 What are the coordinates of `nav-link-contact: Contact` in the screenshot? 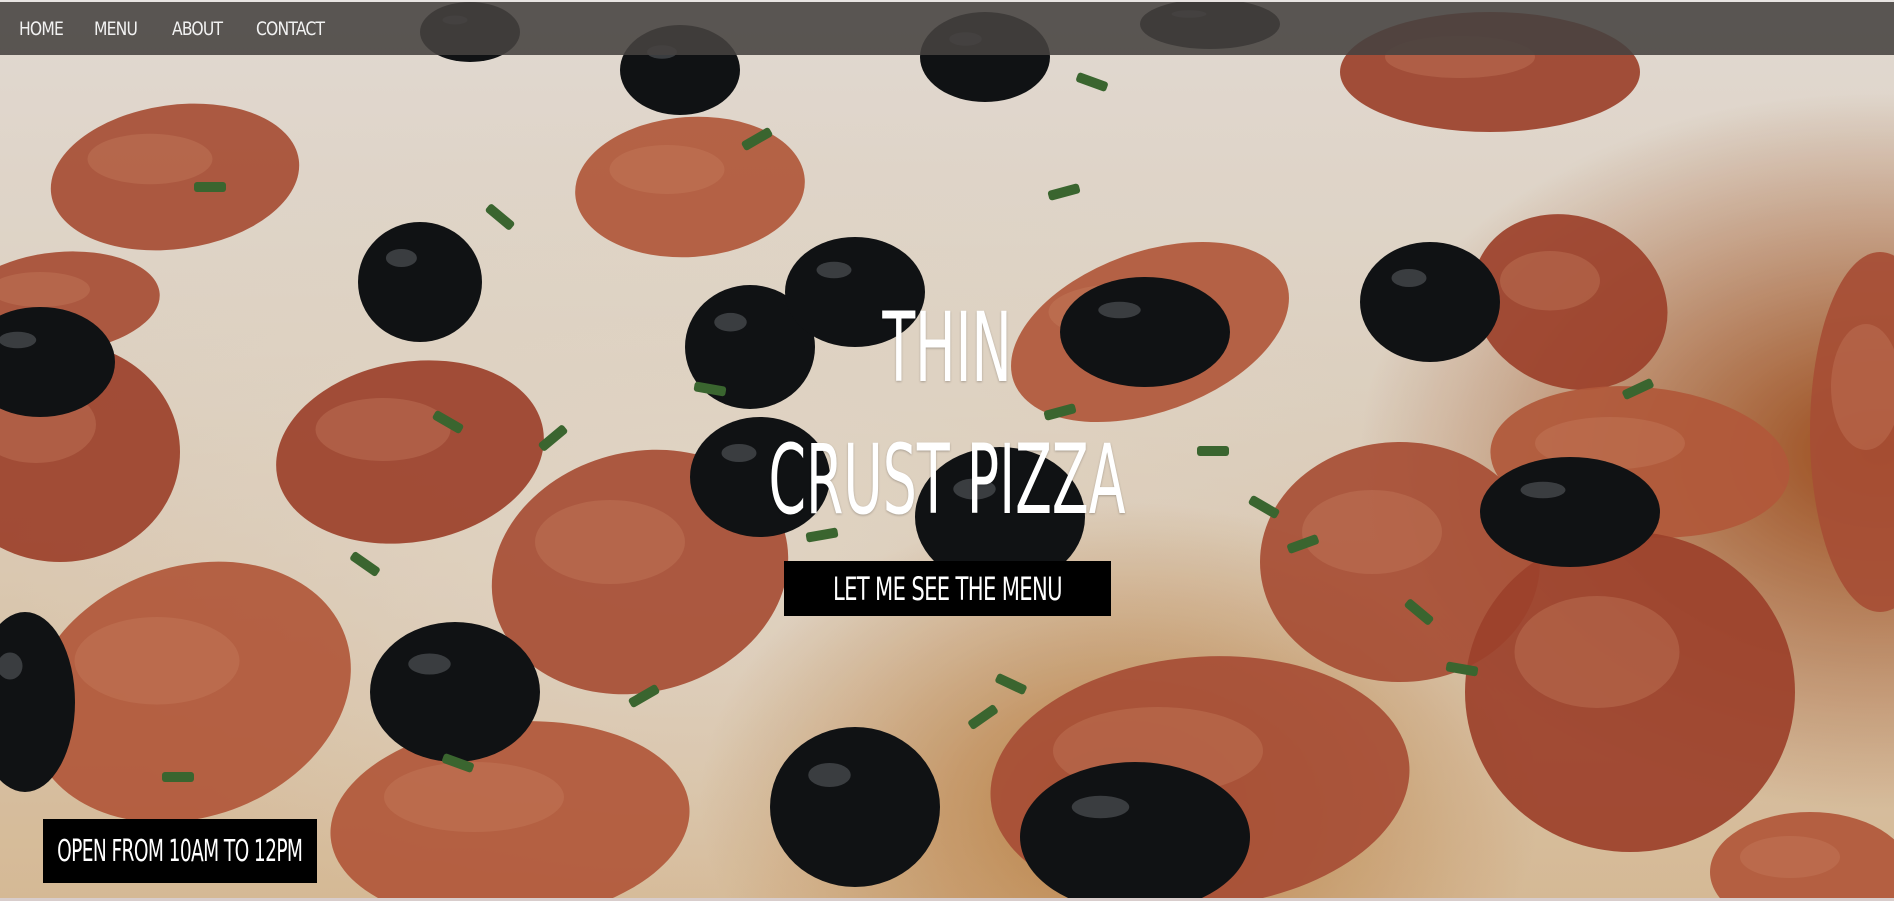 It's located at (290, 29).